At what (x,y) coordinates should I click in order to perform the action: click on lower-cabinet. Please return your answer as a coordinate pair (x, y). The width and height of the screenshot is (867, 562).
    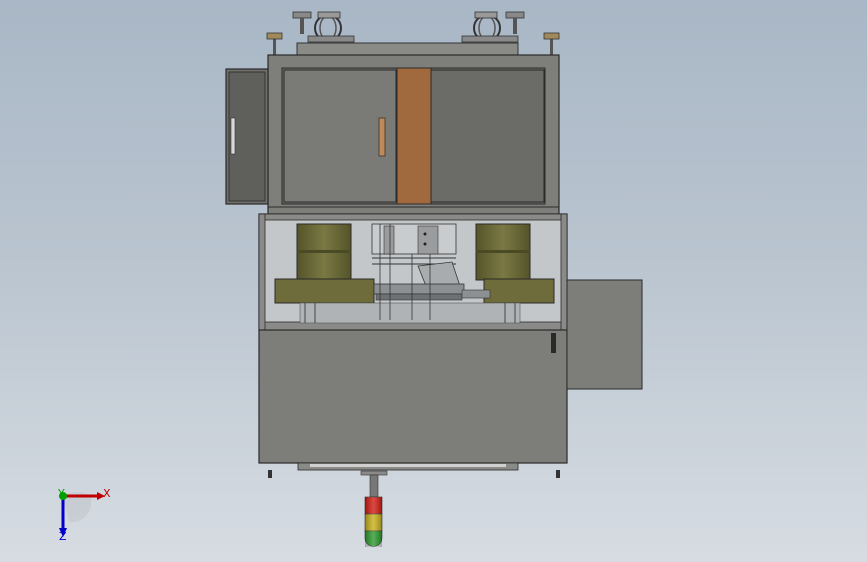
    Looking at the image, I should click on (413, 396).